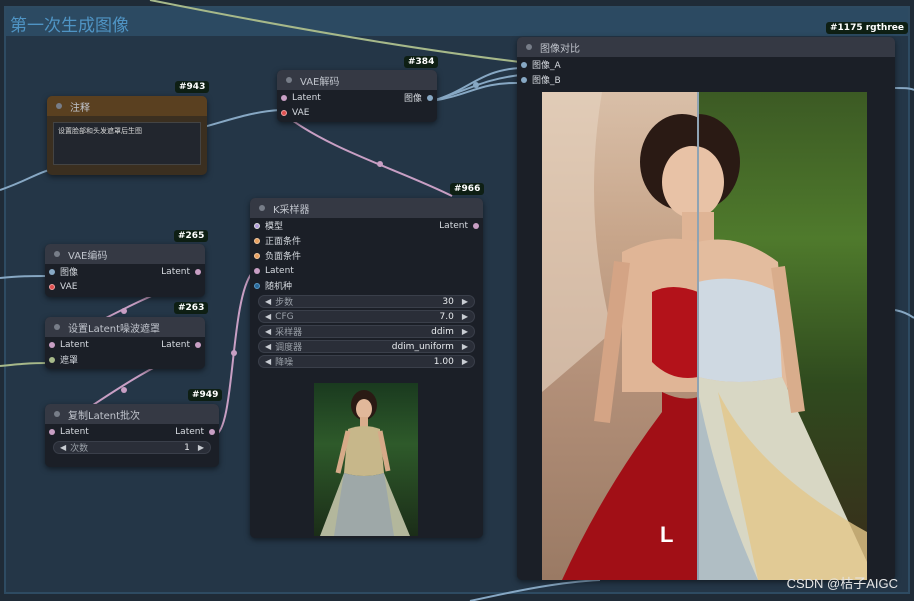 This screenshot has width=914, height=601. What do you see at coordinates (366, 361) in the screenshot?
I see `denoise-widget: ◀ 降噪 1.00 ▶` at bounding box center [366, 361].